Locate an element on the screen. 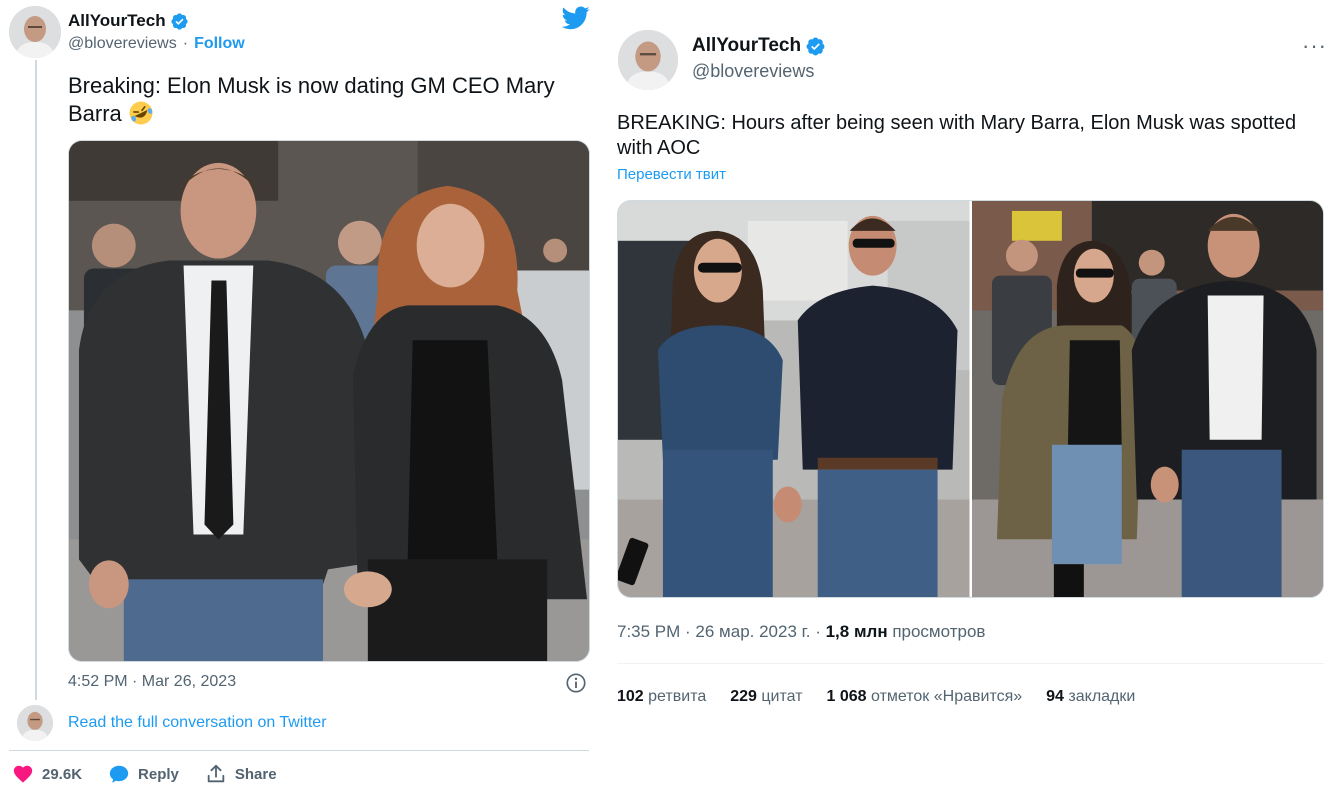  follow-button: Follow is located at coordinates (219, 44).